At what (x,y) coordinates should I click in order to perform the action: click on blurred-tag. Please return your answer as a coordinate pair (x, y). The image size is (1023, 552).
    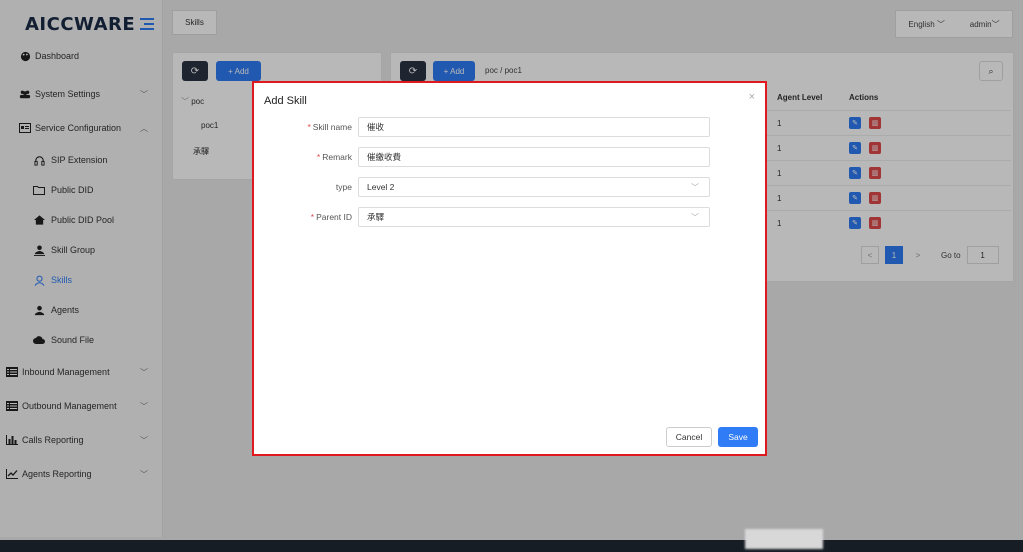
    Looking at the image, I should click on (784, 539).